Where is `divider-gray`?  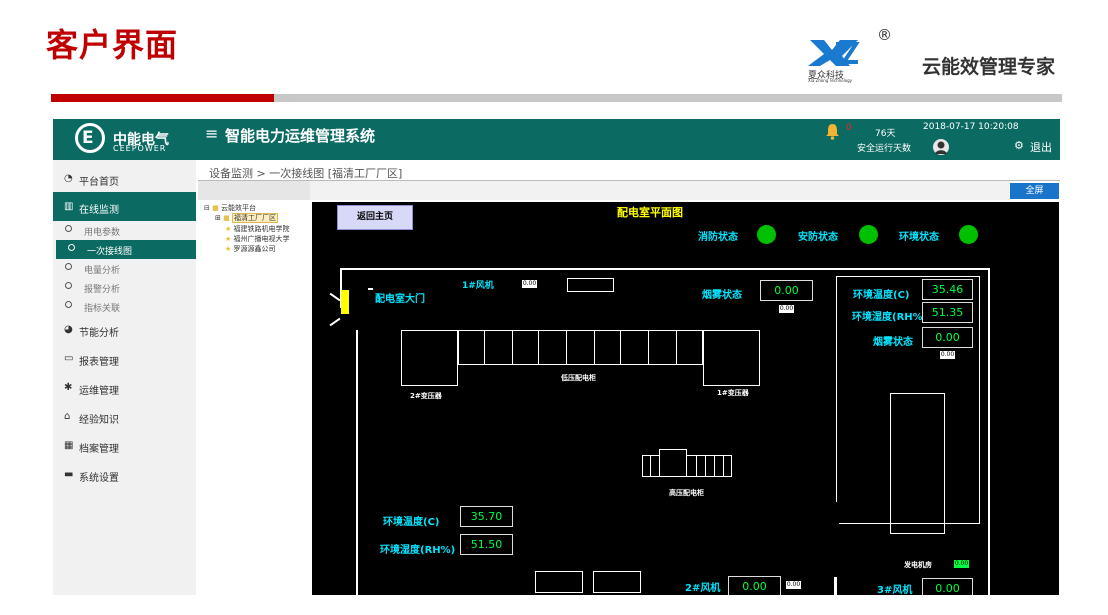 divider-gray is located at coordinates (668, 98).